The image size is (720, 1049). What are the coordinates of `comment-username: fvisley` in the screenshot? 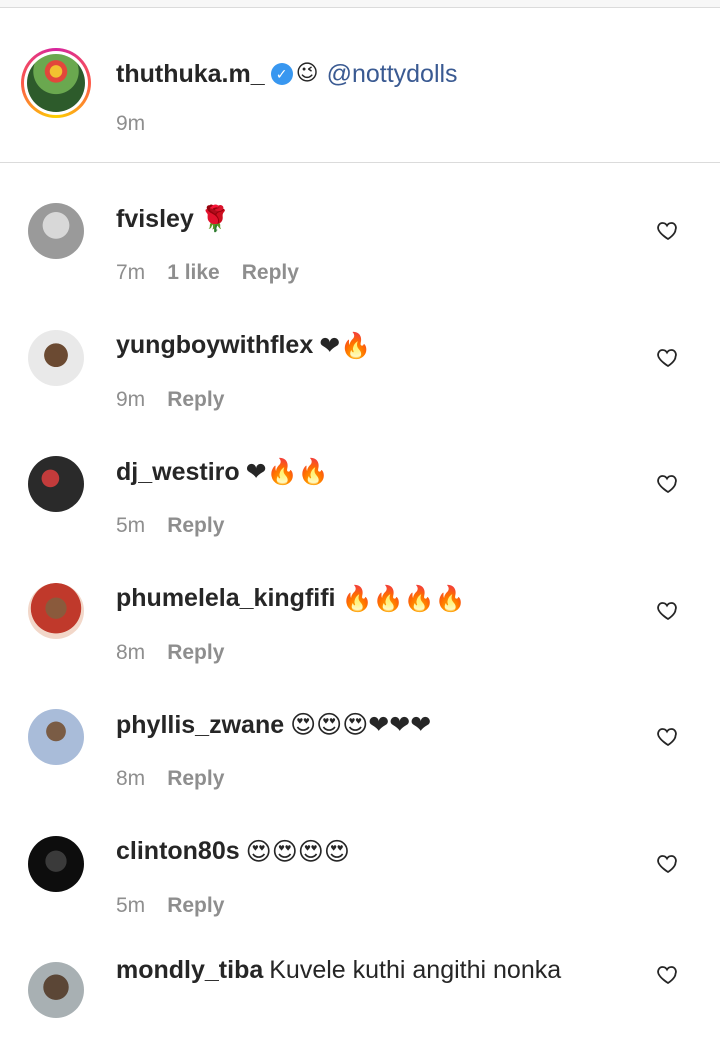 It's located at (155, 219).